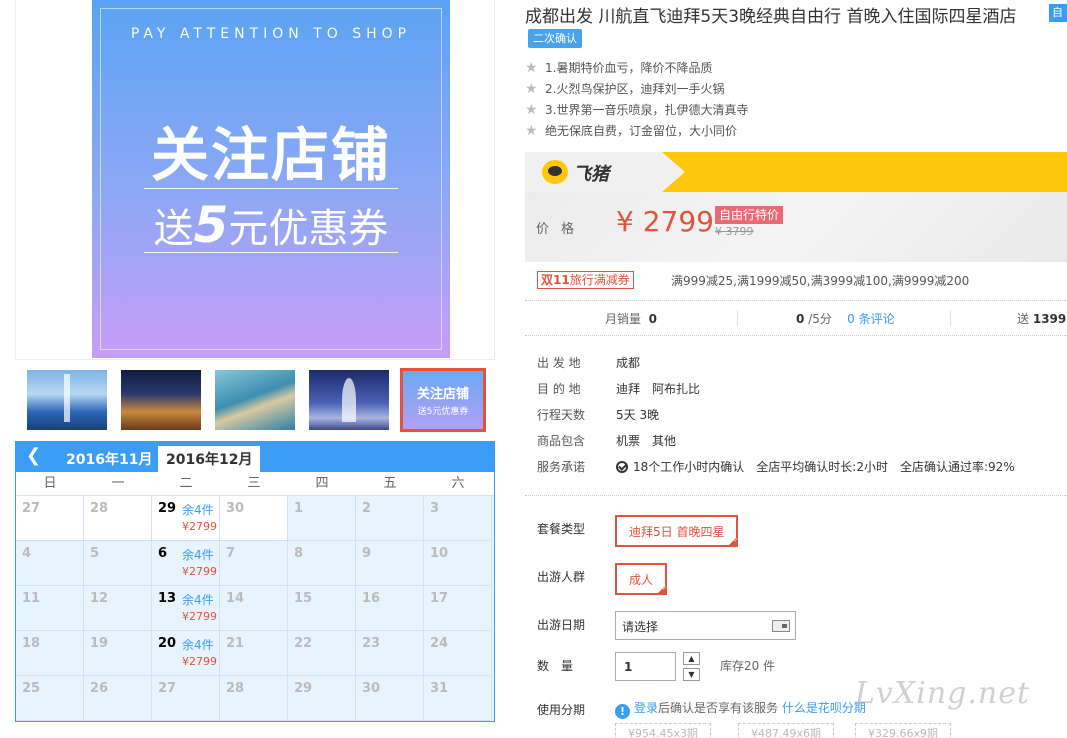  I want to click on stats-divider, so click(950, 318).